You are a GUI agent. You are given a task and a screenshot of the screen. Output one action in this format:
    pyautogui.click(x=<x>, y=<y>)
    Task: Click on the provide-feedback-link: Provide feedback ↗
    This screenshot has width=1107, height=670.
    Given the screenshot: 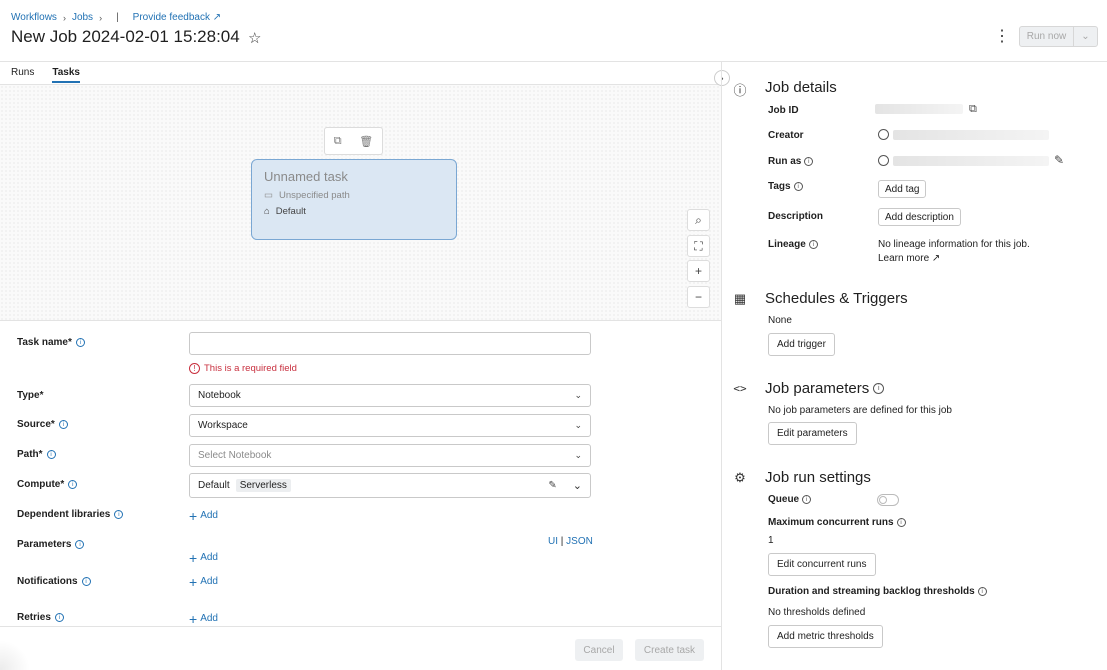 What is the action you would take?
    pyautogui.click(x=177, y=17)
    